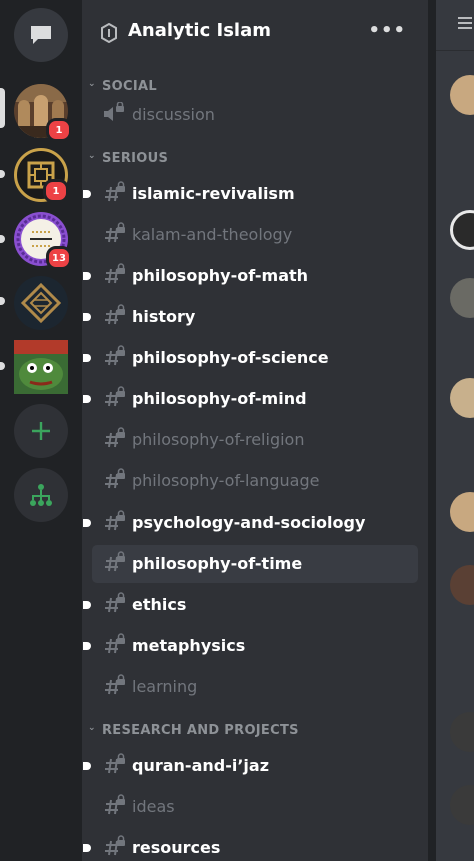  I want to click on channel-name: learning, so click(165, 686).